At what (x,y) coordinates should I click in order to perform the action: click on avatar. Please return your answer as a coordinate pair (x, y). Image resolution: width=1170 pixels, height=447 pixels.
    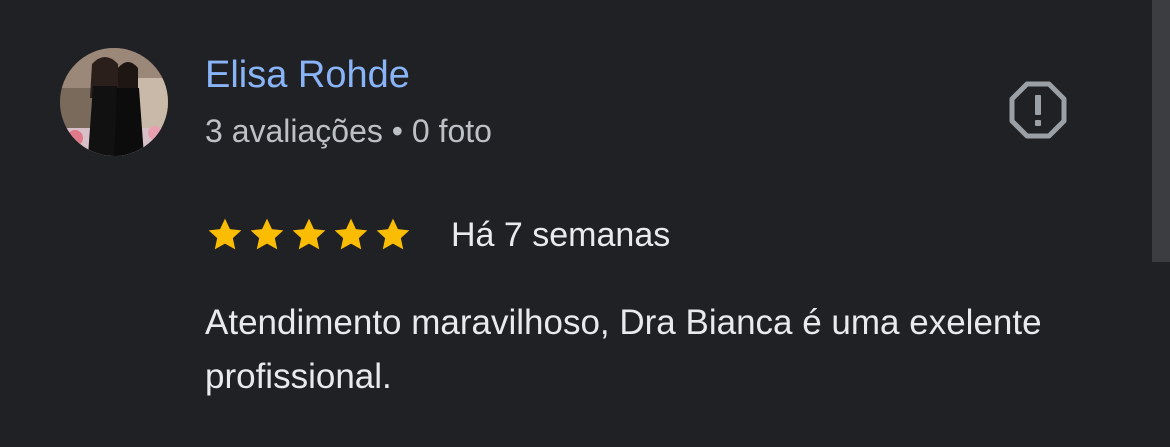
    Looking at the image, I should click on (114, 102).